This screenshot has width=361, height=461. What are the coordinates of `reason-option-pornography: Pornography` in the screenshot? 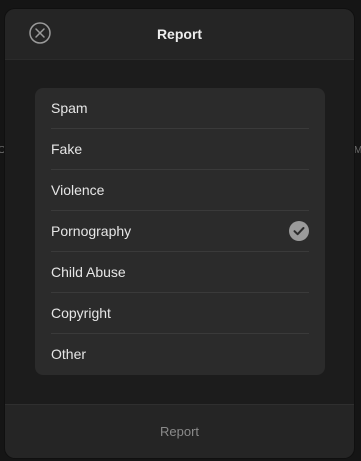 It's located at (180, 231).